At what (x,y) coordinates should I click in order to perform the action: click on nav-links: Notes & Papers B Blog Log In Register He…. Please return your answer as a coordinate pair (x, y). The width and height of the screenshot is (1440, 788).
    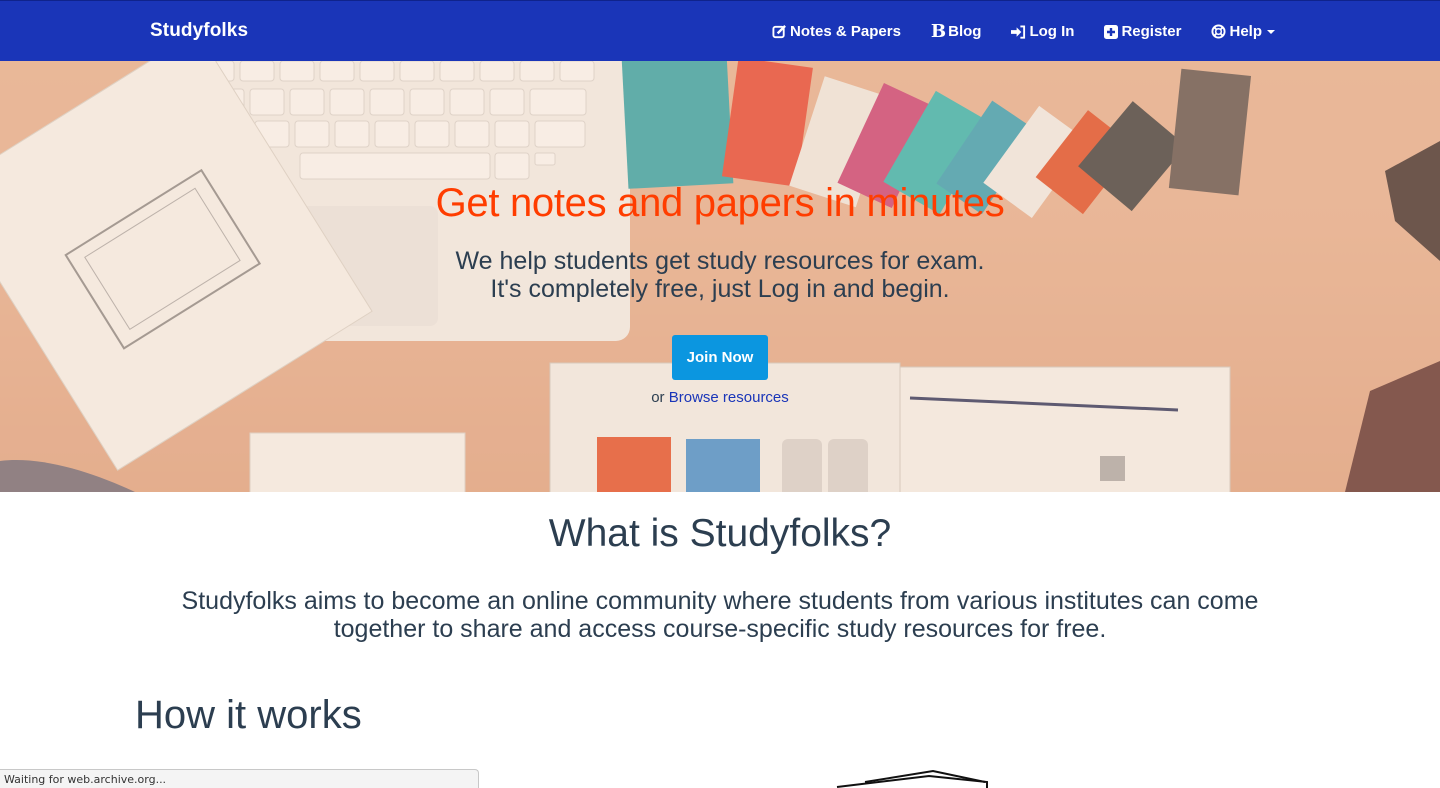
    Looking at the image, I should click on (1008, 31).